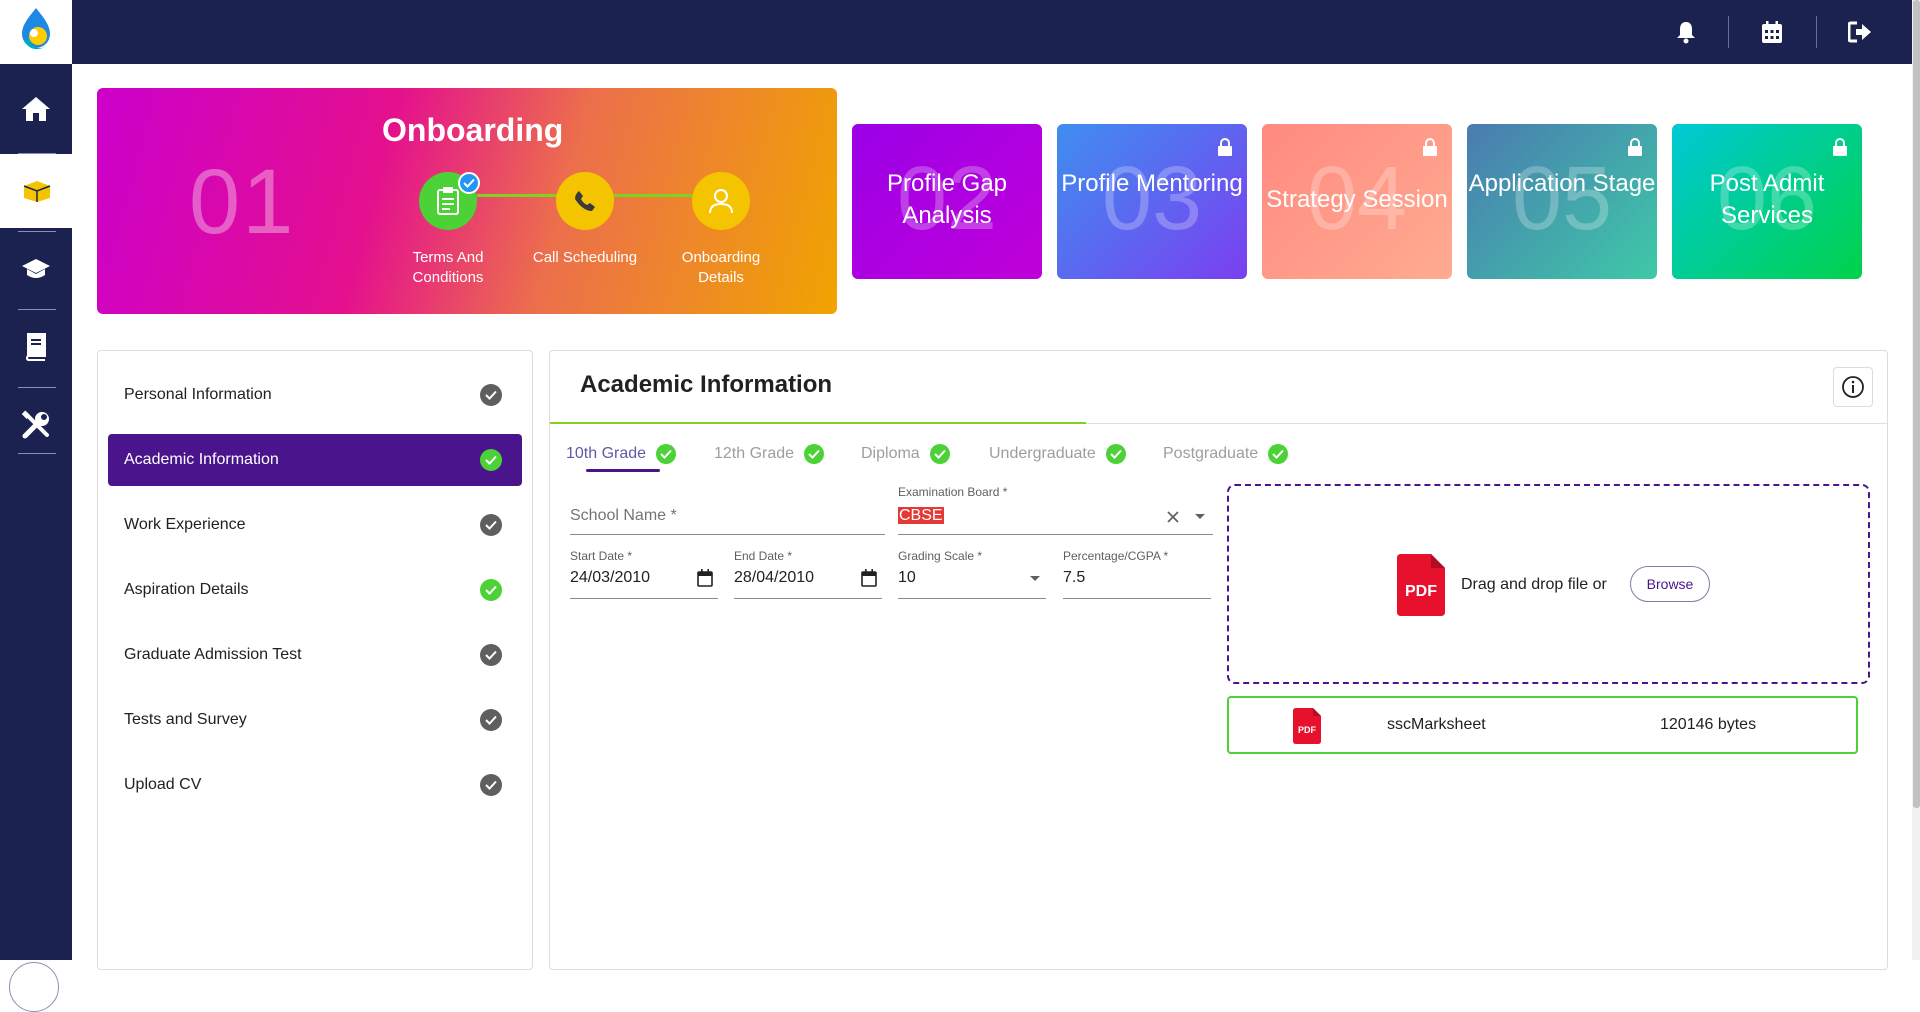  I want to click on info-button, so click(1853, 387).